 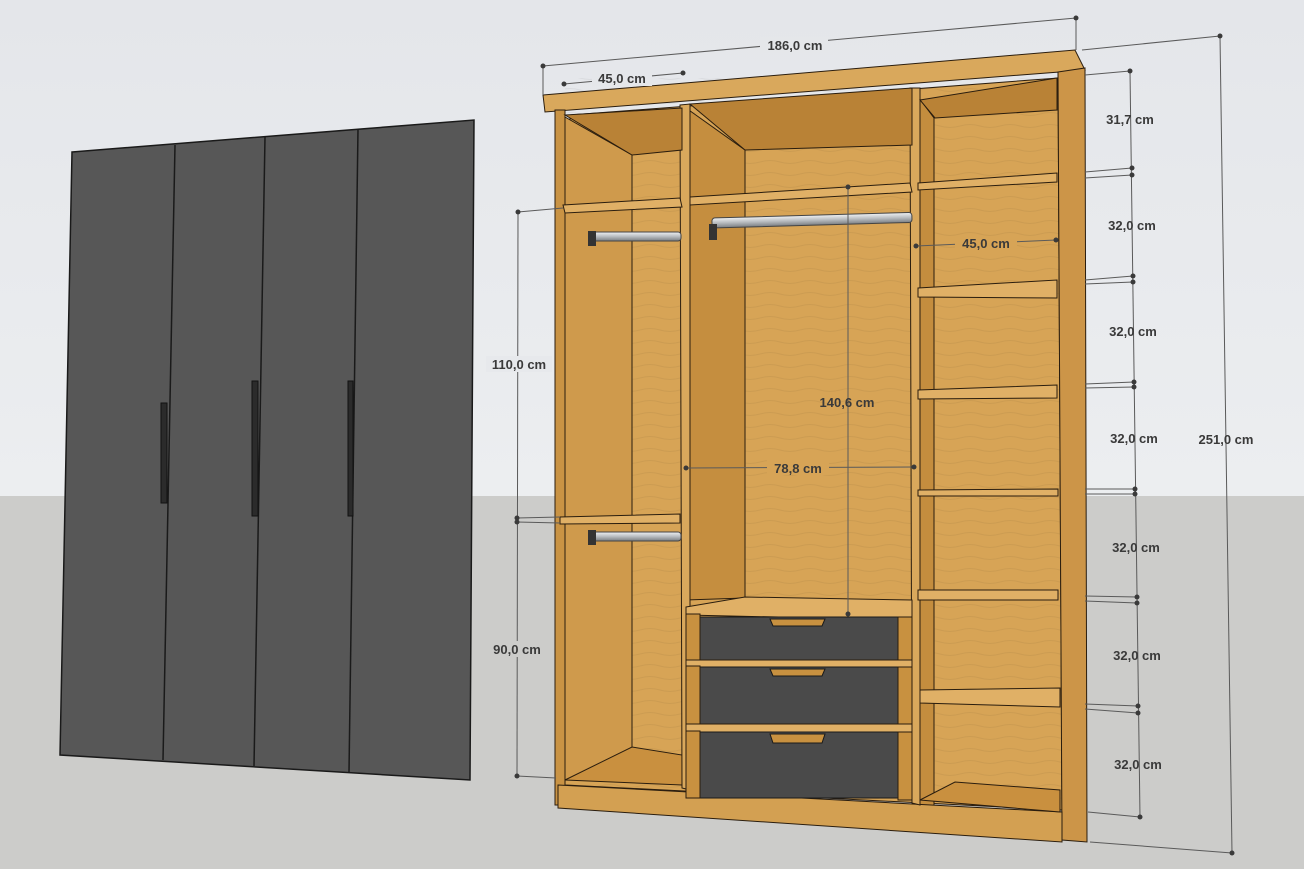 I want to click on drawers, so click(x=799, y=707).